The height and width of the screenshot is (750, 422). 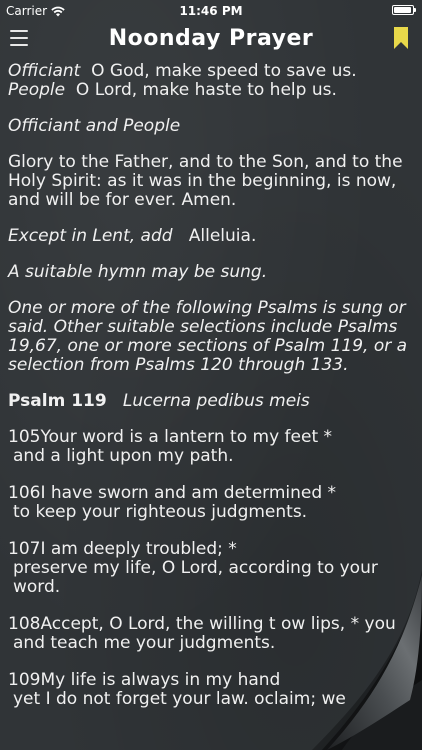 What do you see at coordinates (352, 650) in the screenshot?
I see `page-curl` at bounding box center [352, 650].